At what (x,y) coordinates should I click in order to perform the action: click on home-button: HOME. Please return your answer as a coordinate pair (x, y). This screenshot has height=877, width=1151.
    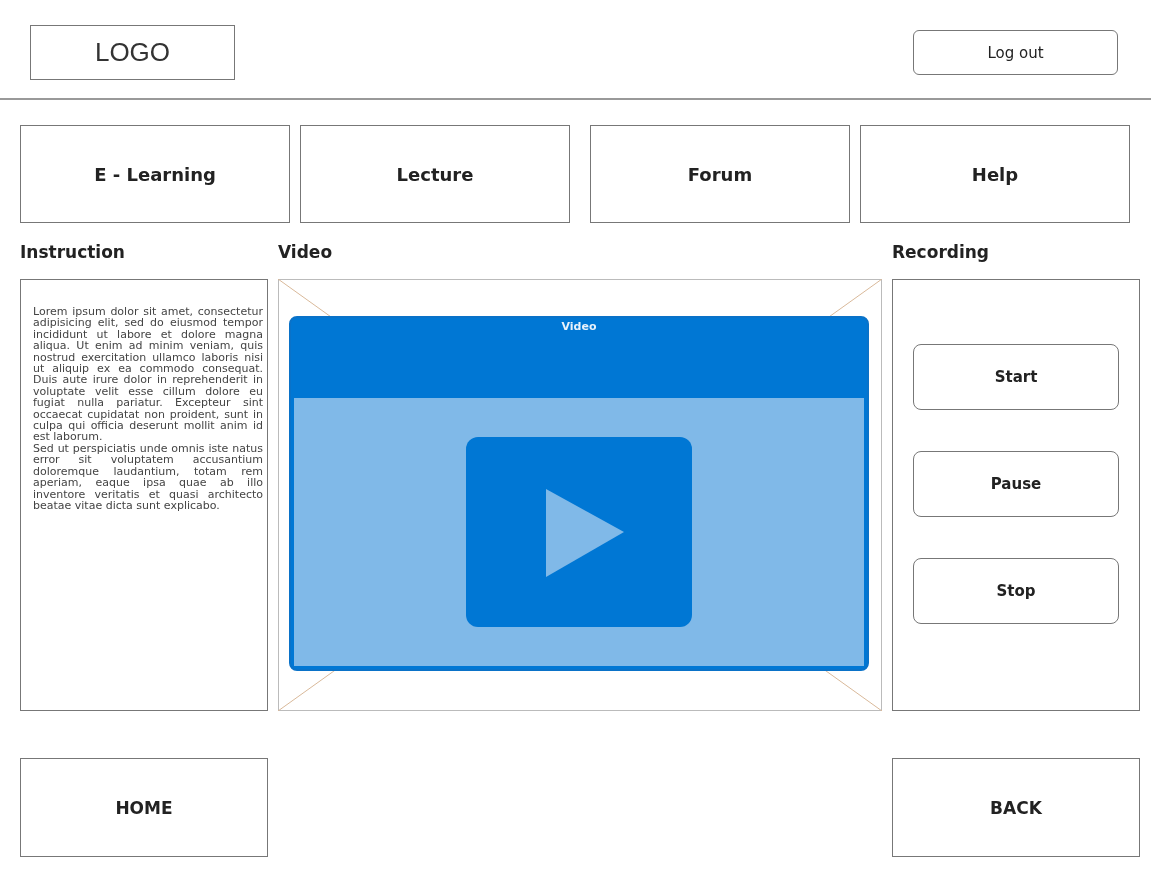
    Looking at the image, I should click on (144, 807).